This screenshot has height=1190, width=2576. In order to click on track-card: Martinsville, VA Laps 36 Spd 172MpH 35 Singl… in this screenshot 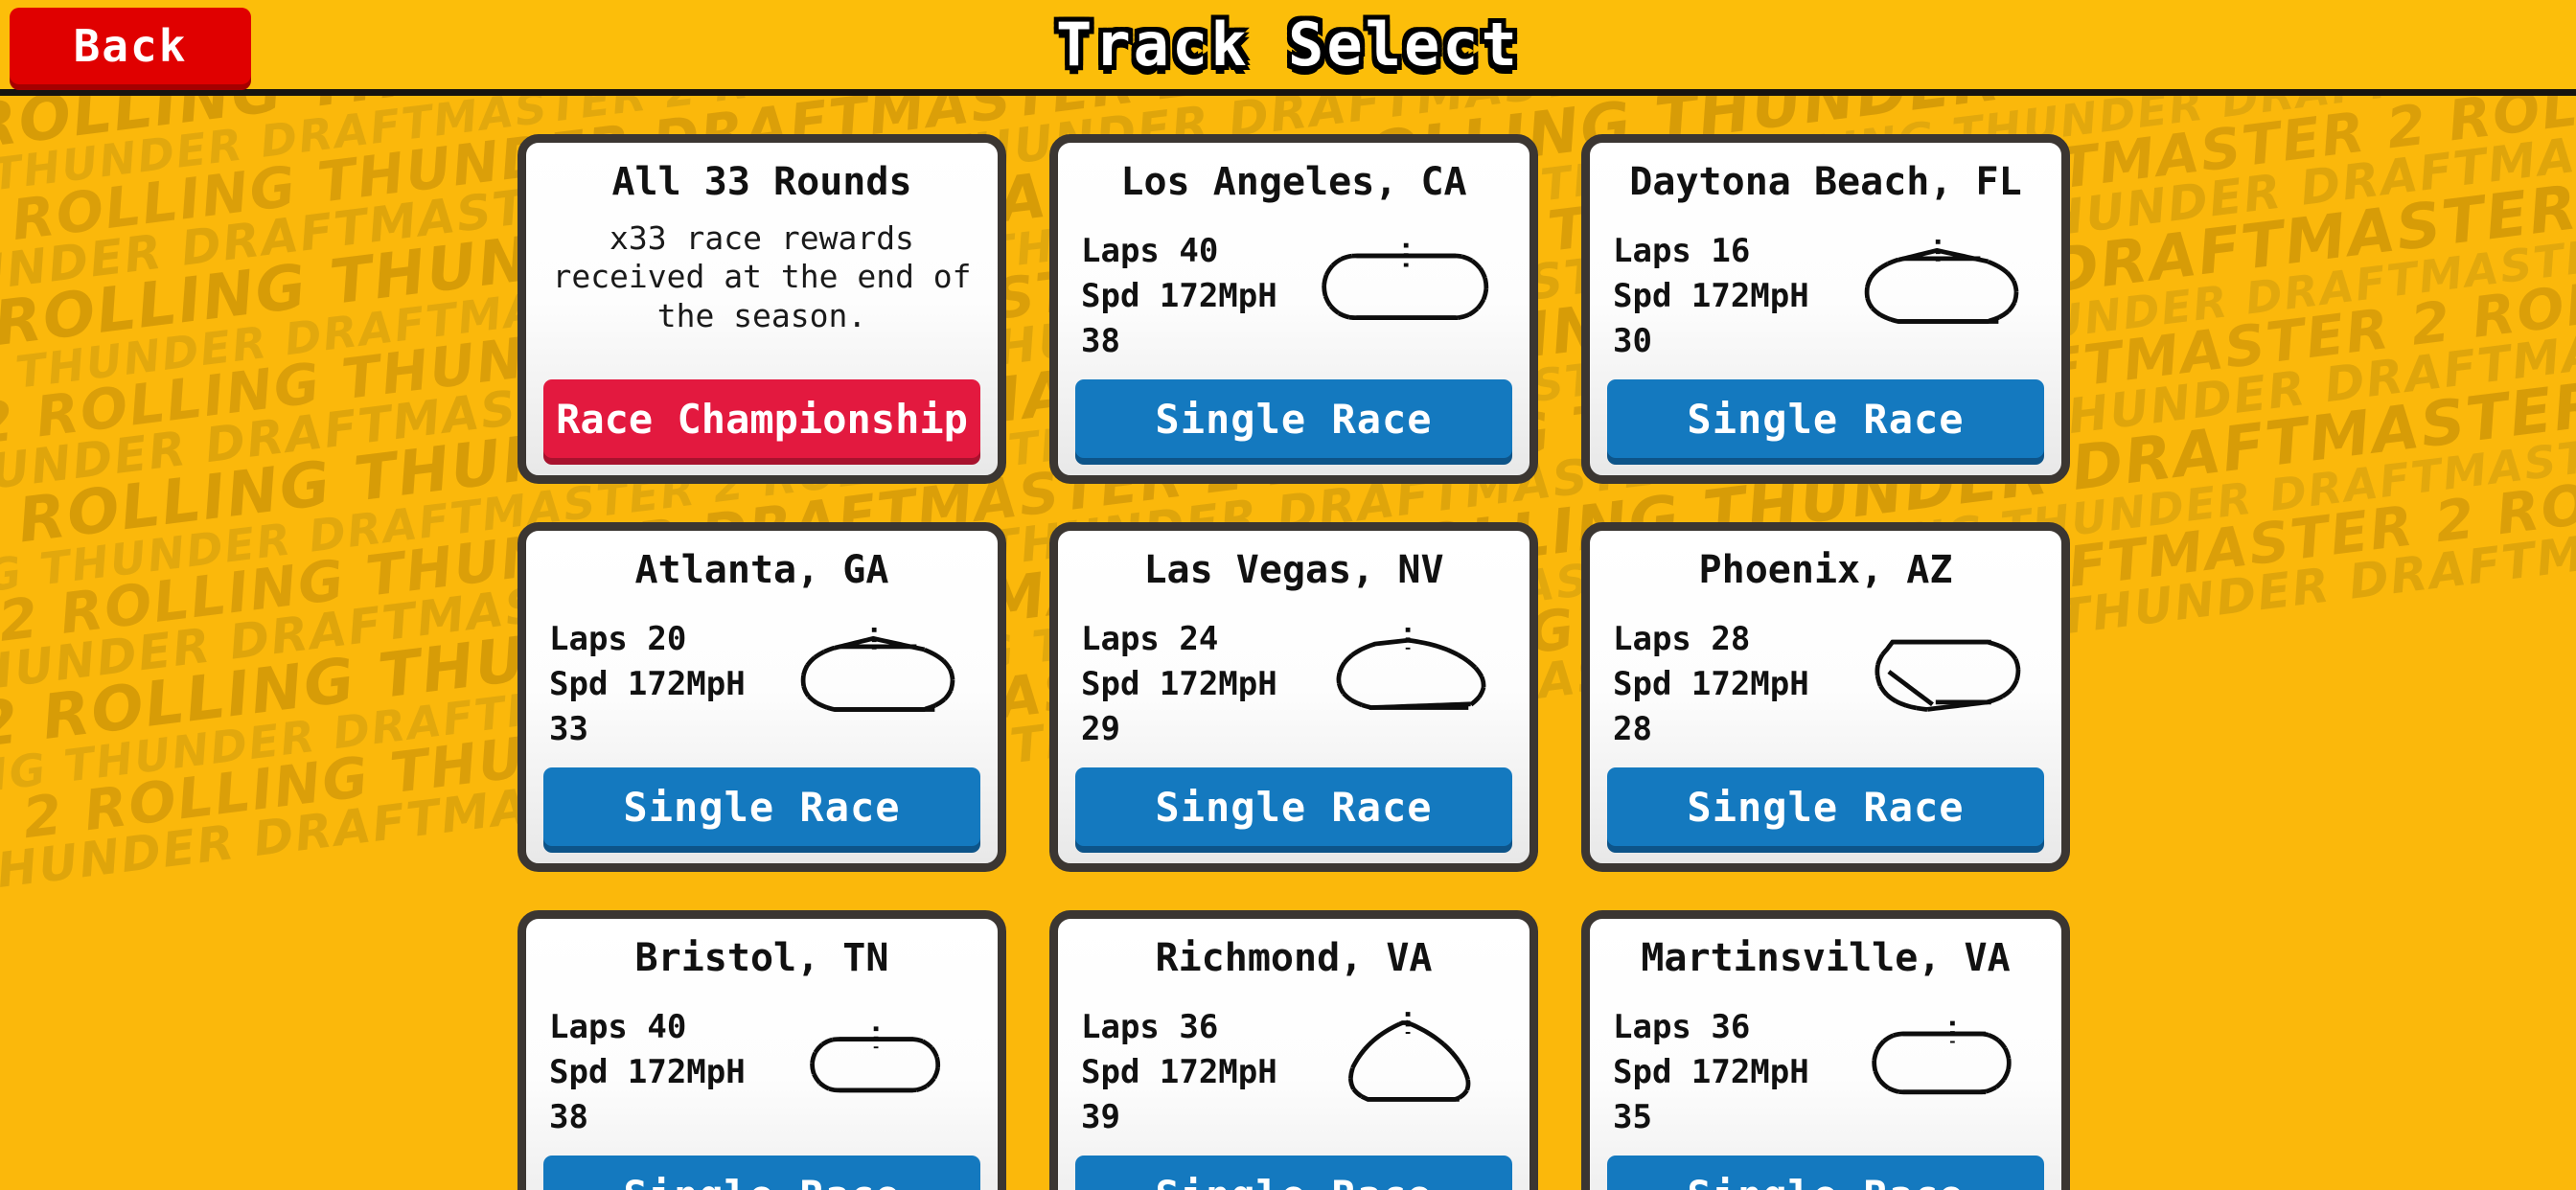, I will do `click(1825, 1050)`.